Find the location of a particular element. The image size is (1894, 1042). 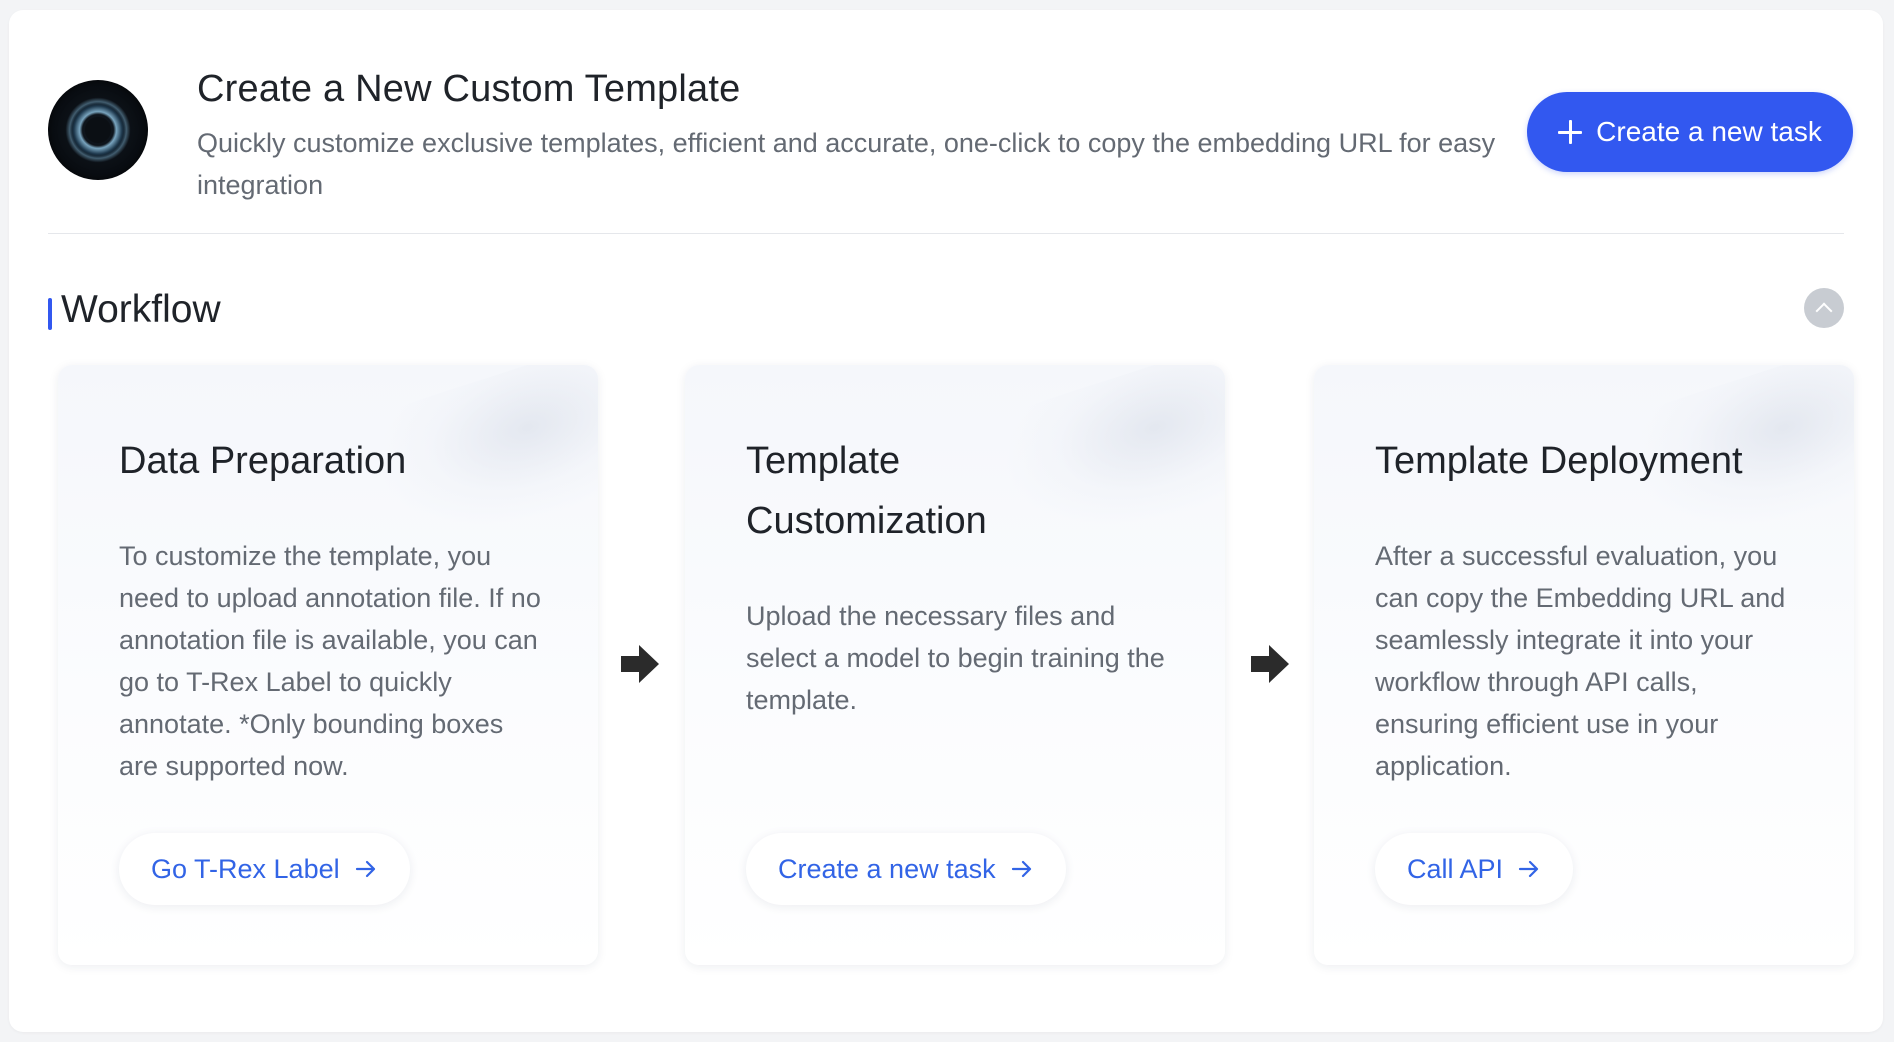

card-title: Template Deployment is located at coordinates (1559, 461).